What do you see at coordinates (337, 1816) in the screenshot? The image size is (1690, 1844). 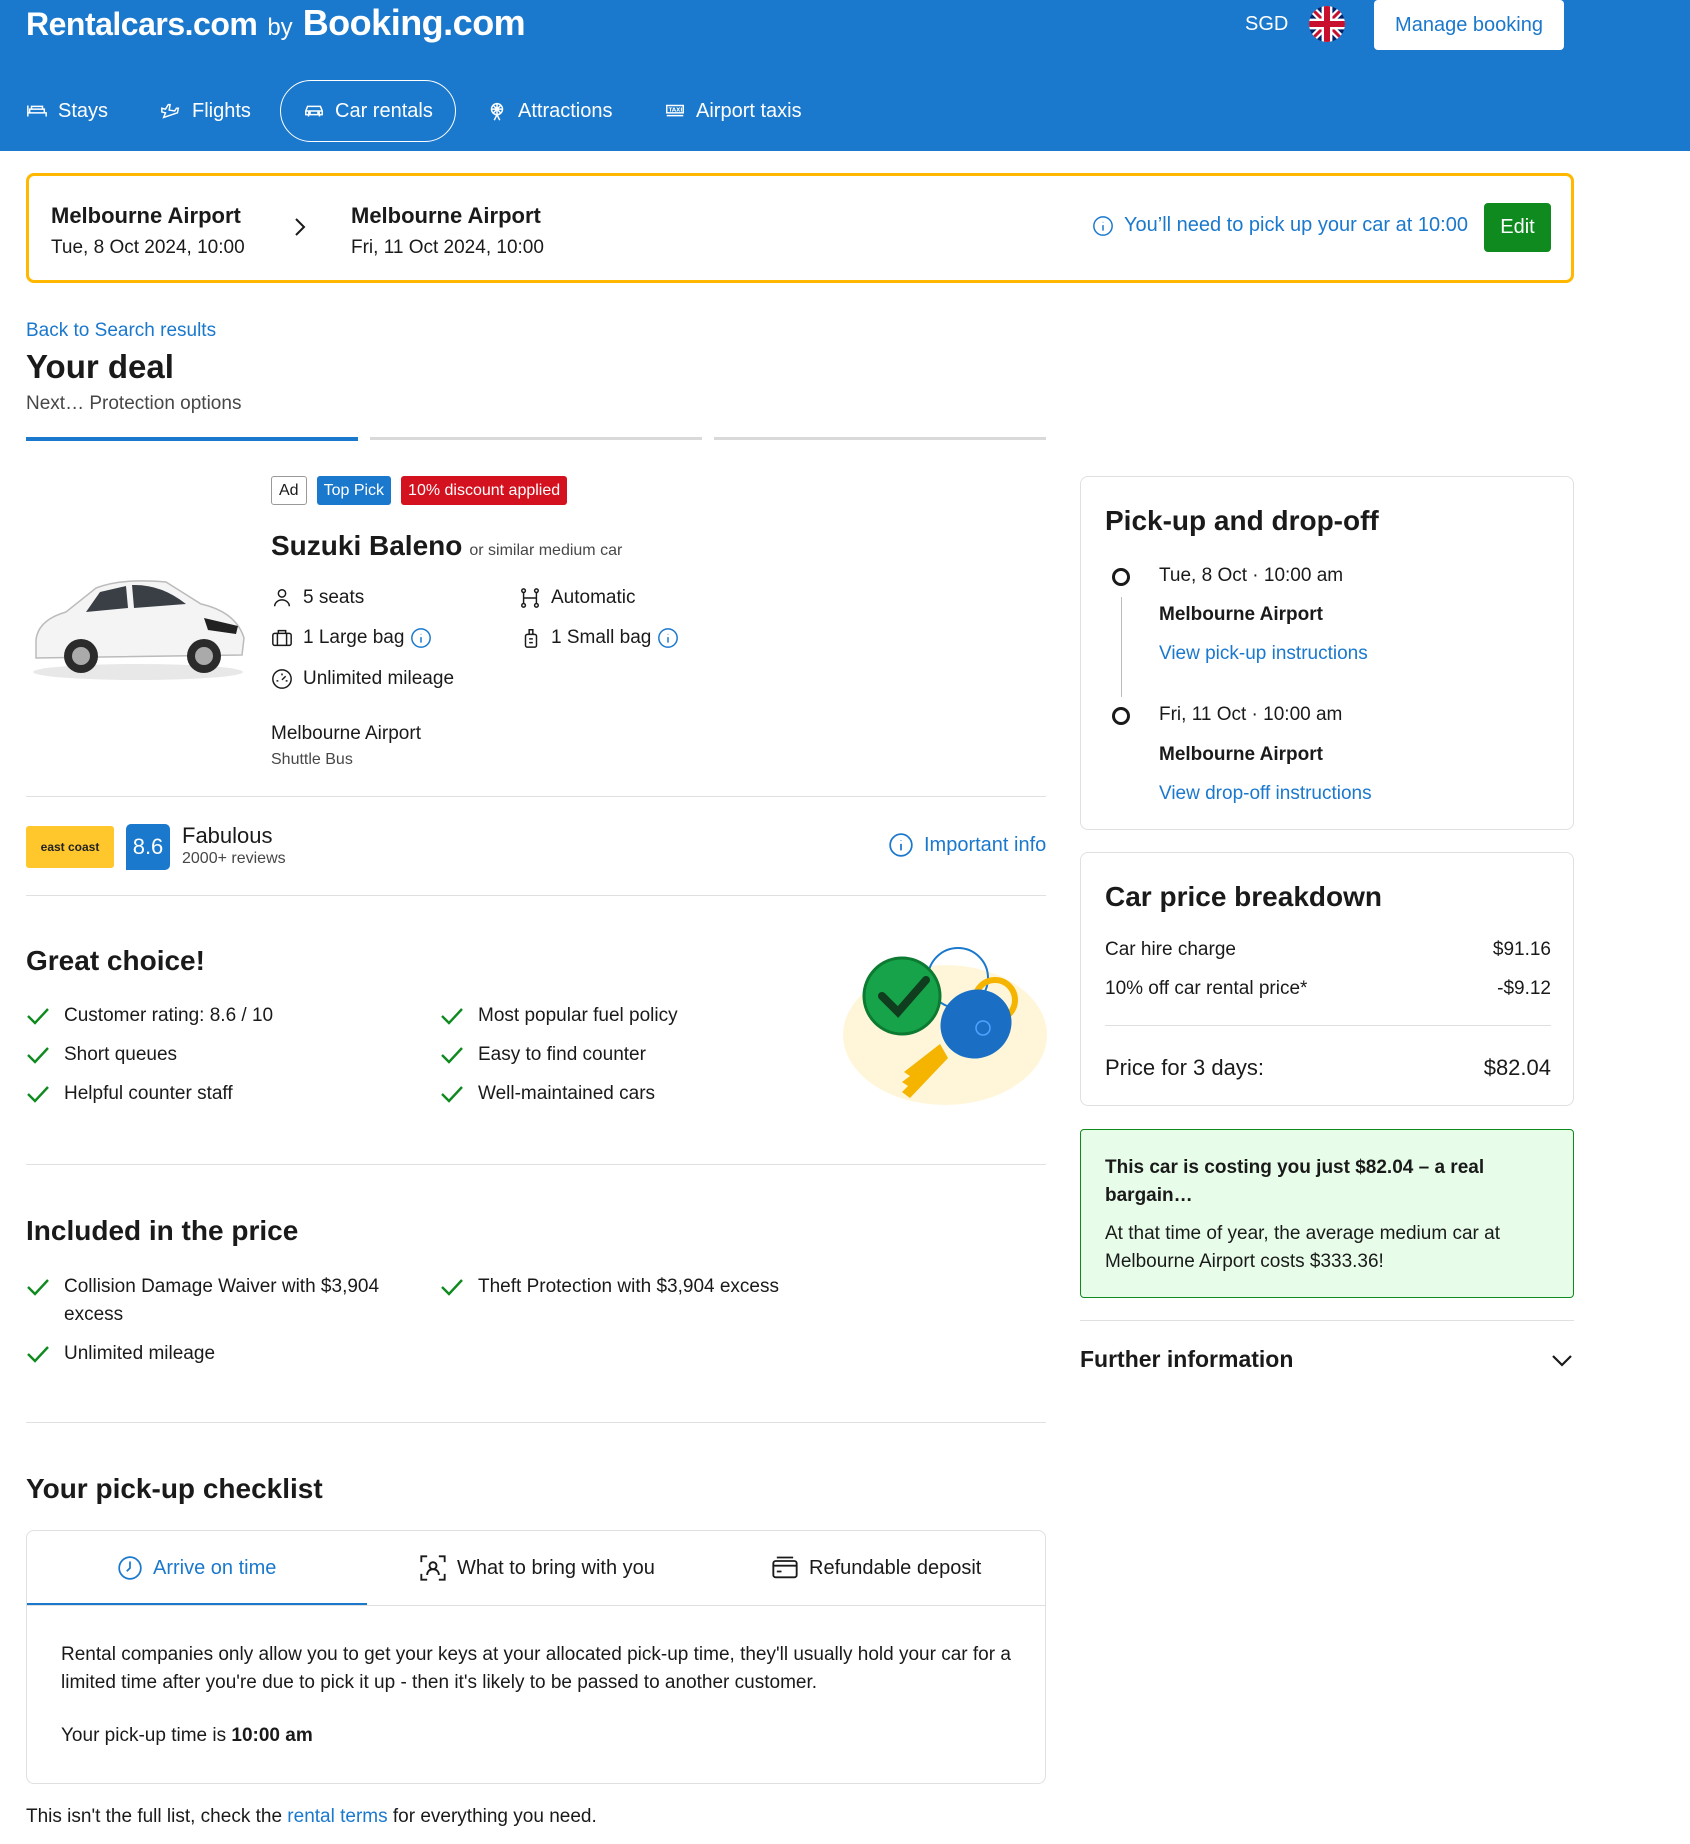 I see `rental-terms-link: rental terms` at bounding box center [337, 1816].